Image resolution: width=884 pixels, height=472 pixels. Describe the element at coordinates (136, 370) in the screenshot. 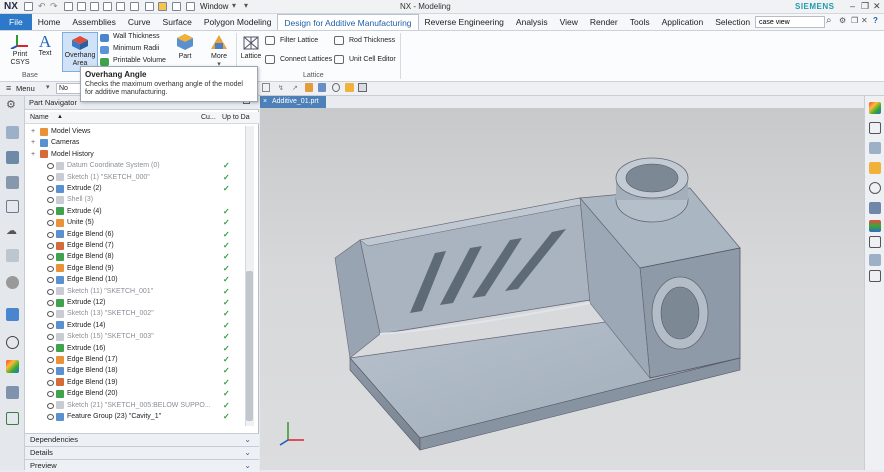

I see `navigator-row: Edge Blend (18) ✓` at that location.